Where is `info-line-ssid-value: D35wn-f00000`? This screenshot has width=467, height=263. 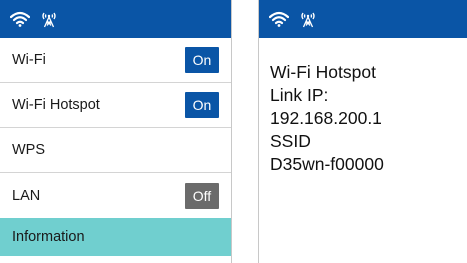
info-line-ssid-value: D35wn-f00000 is located at coordinates (327, 164).